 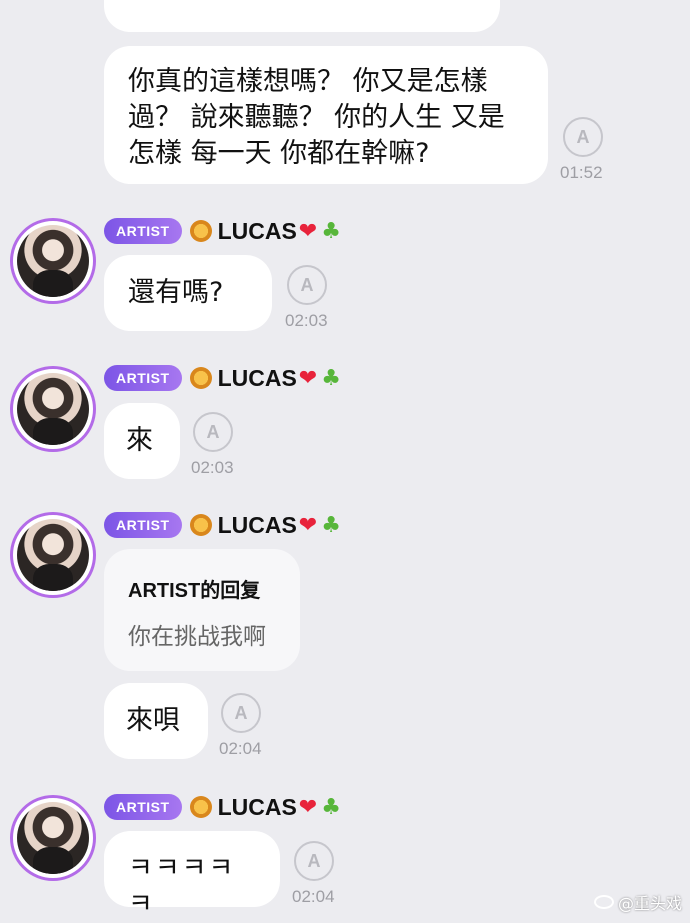 I want to click on watermark: @重头戏, so click(x=637, y=902).